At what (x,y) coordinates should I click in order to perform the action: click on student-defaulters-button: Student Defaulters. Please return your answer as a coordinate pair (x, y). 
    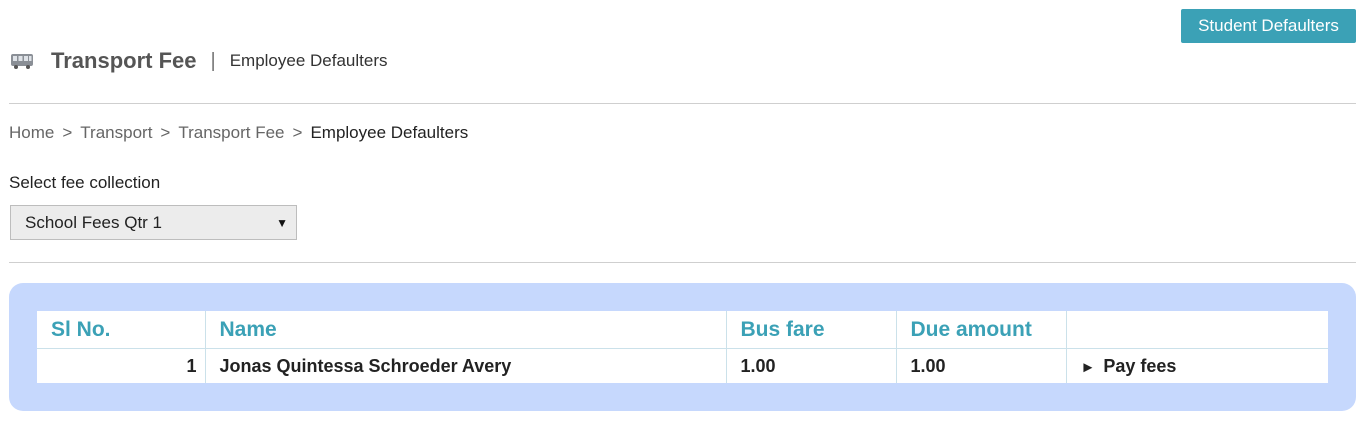
    Looking at the image, I should click on (1268, 26).